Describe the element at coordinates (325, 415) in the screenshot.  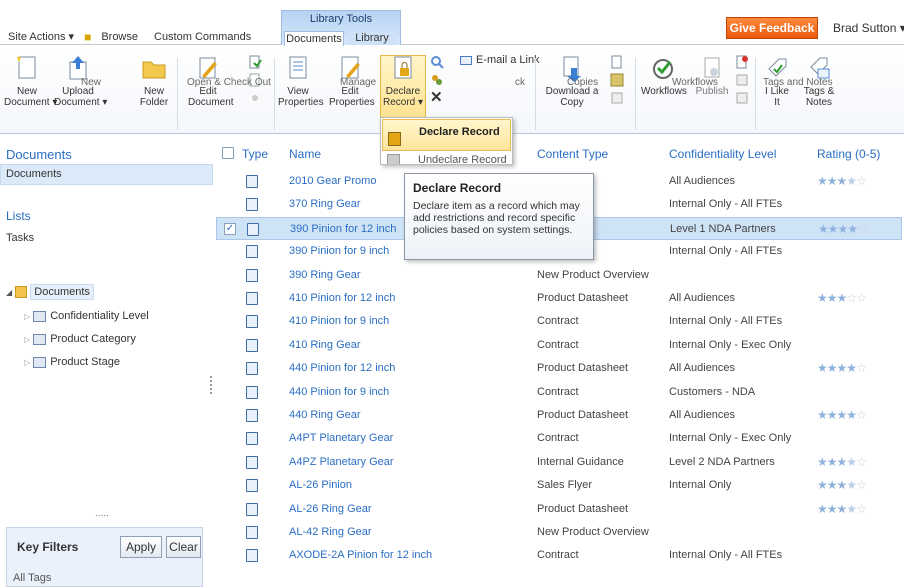
I see `document-name-link: 440 Ring Gear` at that location.